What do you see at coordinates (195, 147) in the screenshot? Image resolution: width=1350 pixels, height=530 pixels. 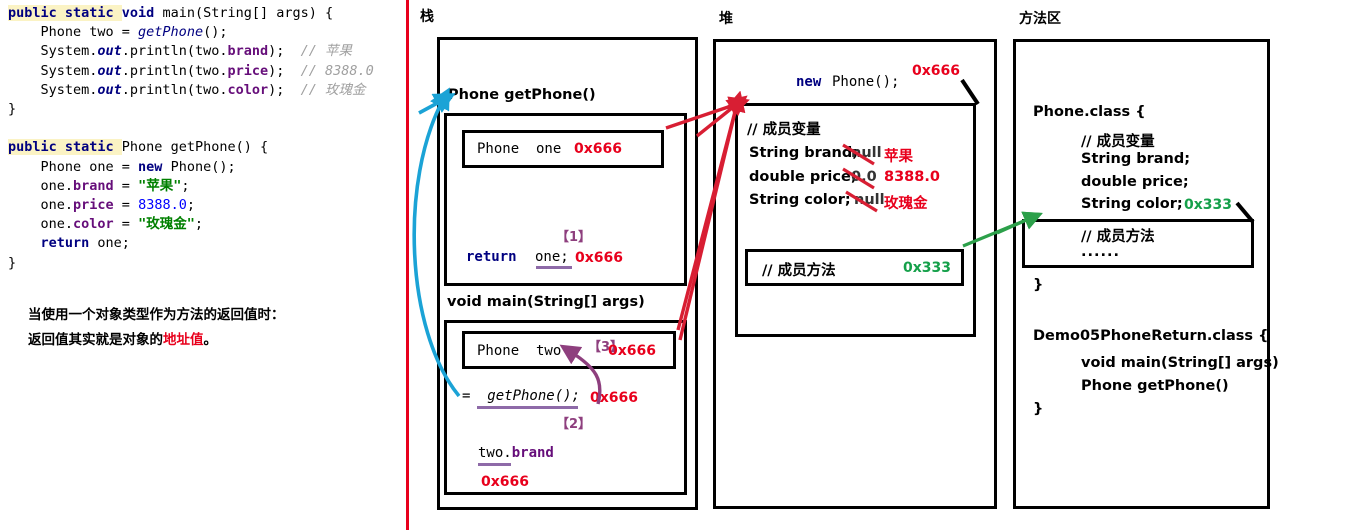 I see `code-token: Phone getPhone() {` at bounding box center [195, 147].